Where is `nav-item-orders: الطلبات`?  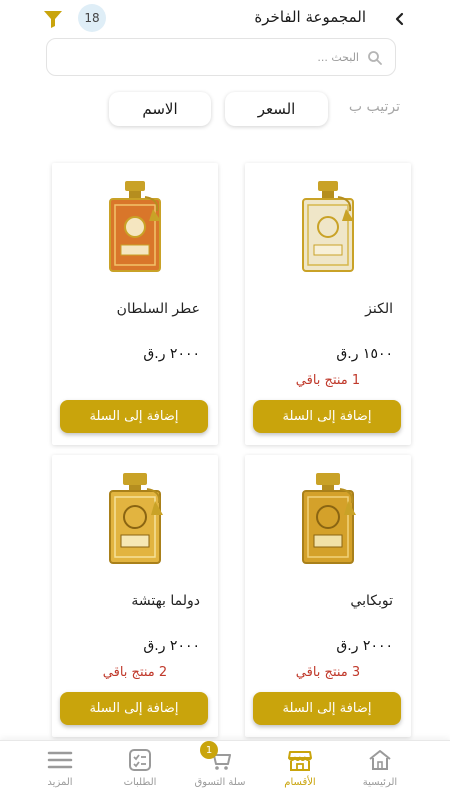 nav-item-orders: الطلبات is located at coordinates (140, 772).